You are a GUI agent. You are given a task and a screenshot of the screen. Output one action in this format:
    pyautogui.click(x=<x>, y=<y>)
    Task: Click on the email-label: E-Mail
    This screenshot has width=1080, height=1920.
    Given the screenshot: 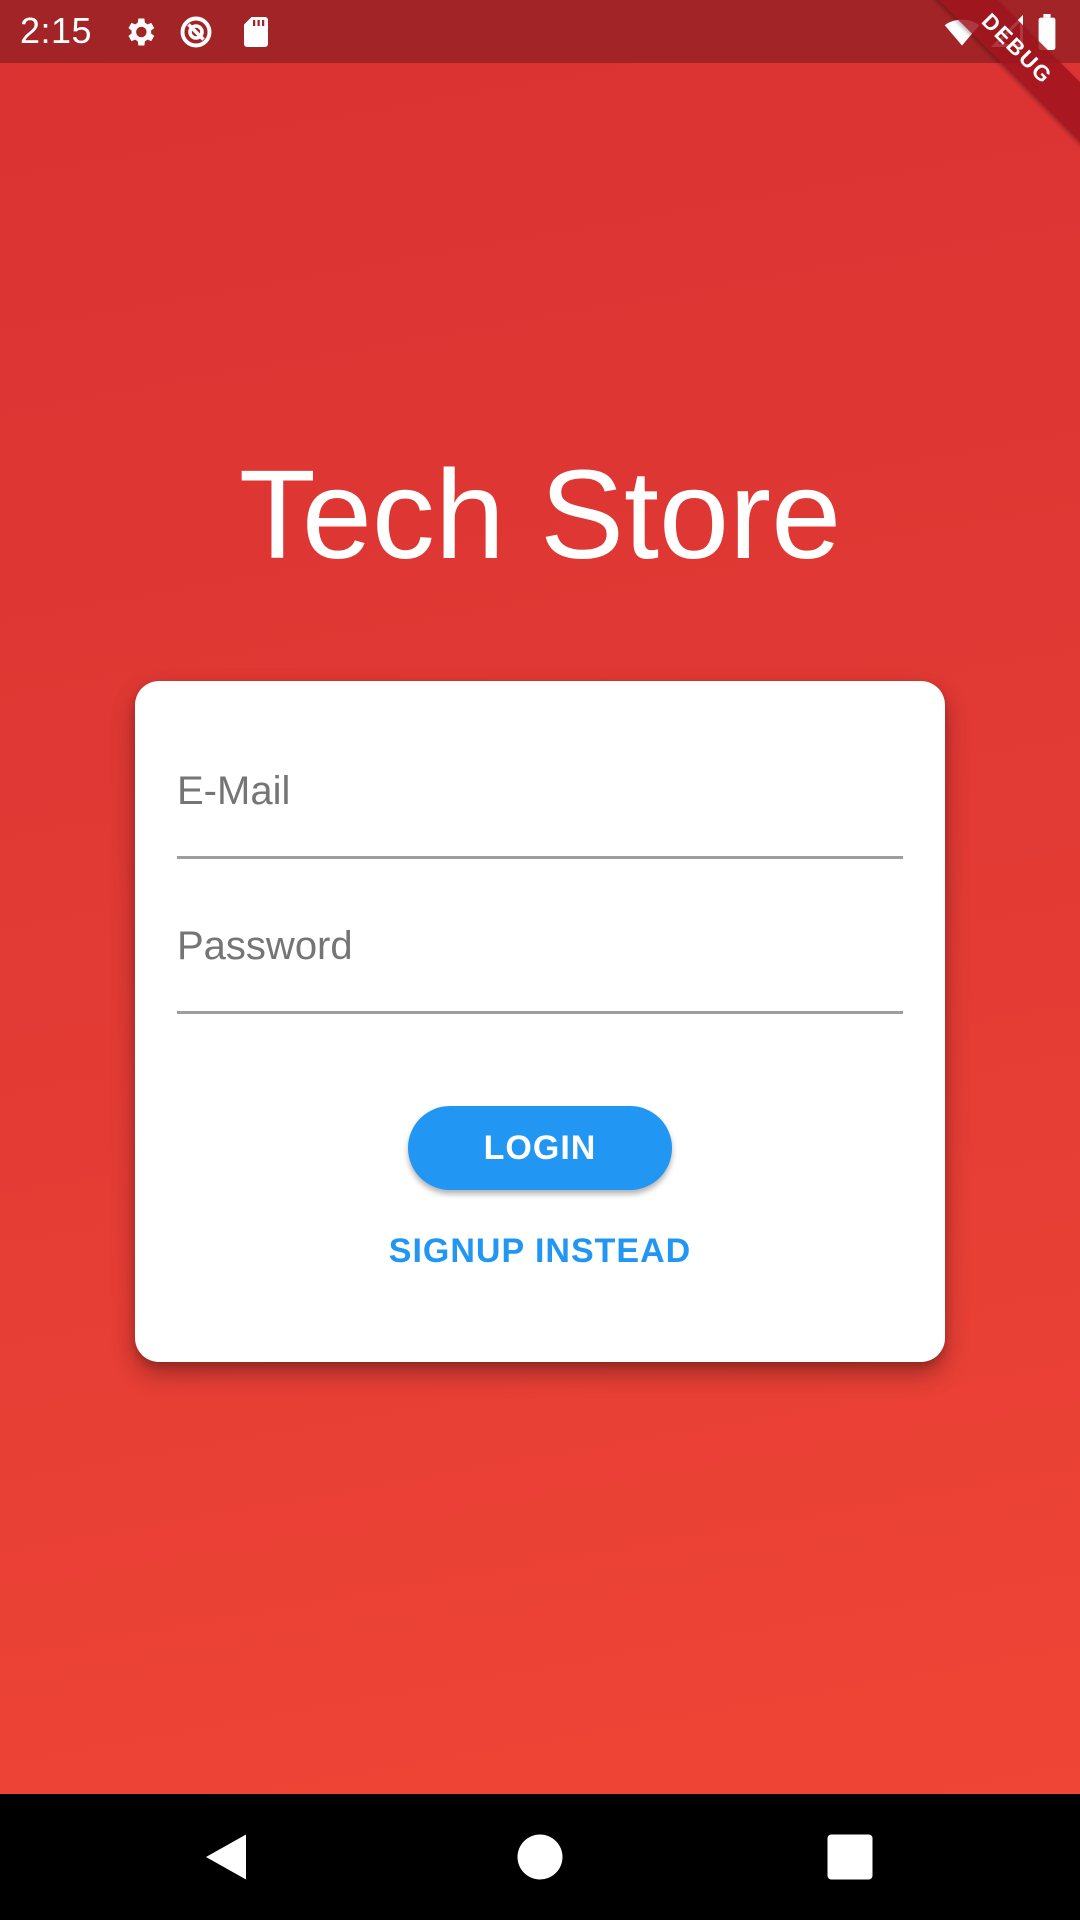 What is the action you would take?
    pyautogui.click(x=234, y=791)
    